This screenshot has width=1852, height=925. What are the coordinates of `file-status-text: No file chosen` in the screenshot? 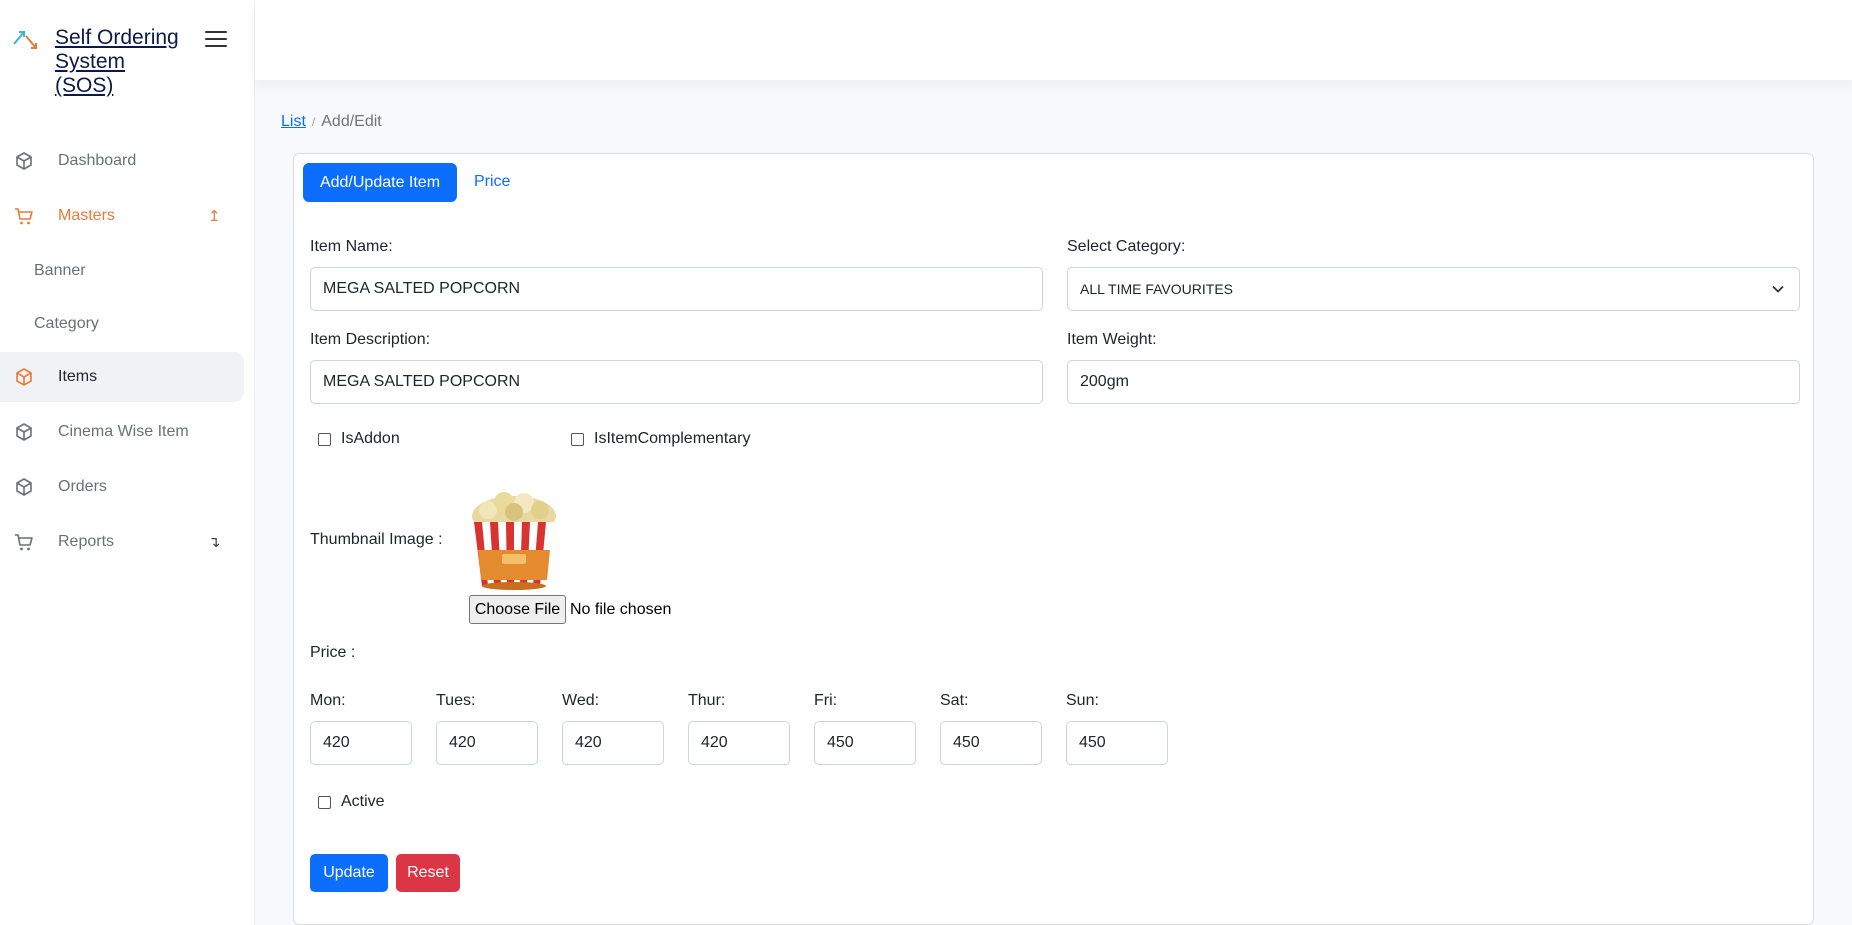 It's located at (621, 609).